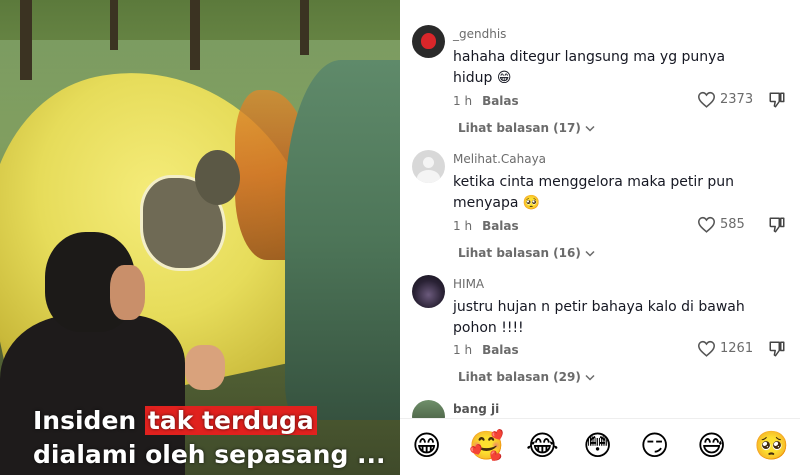  Describe the element at coordinates (486, 446) in the screenshot. I see `emoji-smiling-hearts: 🥰` at that location.